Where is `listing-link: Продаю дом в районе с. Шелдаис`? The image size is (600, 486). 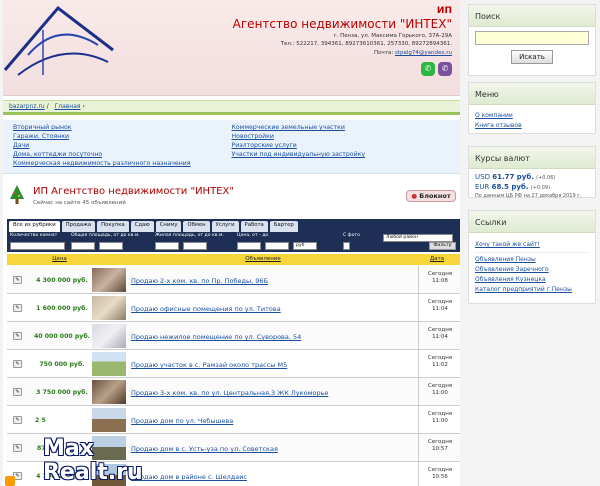 listing-link: Продаю дом в районе с. Шелдаис is located at coordinates (189, 477).